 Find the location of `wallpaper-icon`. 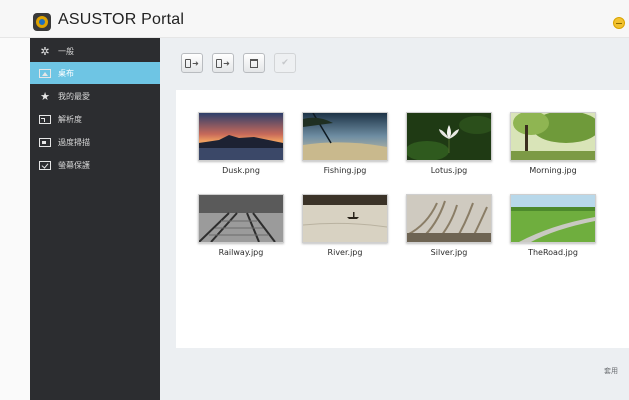

wallpaper-icon is located at coordinates (45, 73).